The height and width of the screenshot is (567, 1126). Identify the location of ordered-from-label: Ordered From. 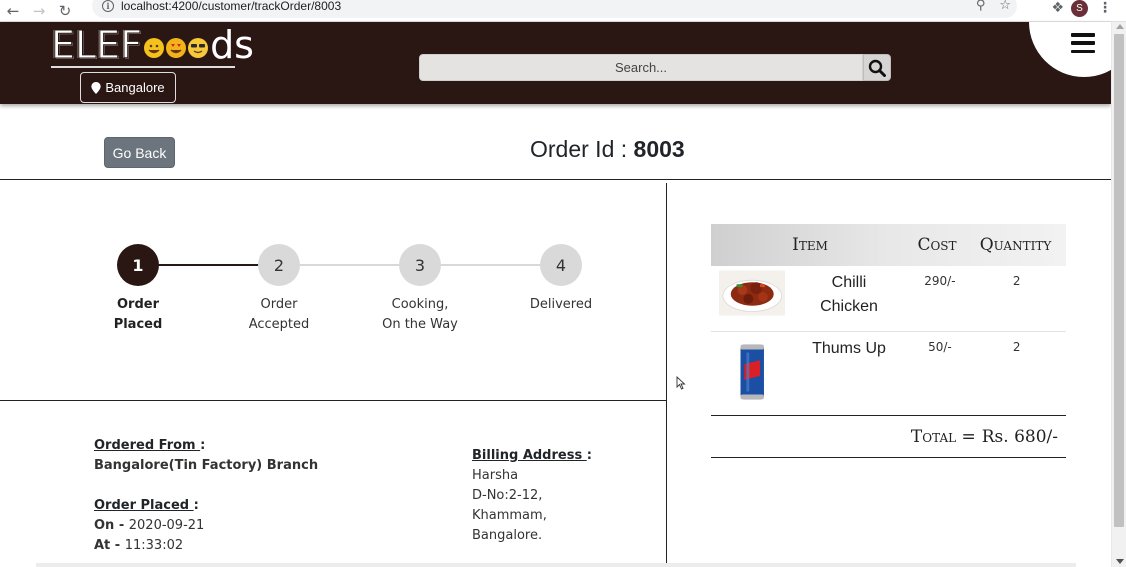
(147, 445).